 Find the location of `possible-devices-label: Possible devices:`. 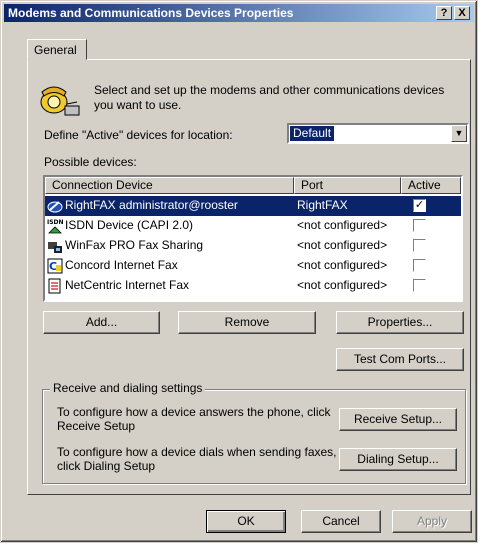

possible-devices-label: Possible devices: is located at coordinates (90, 162).